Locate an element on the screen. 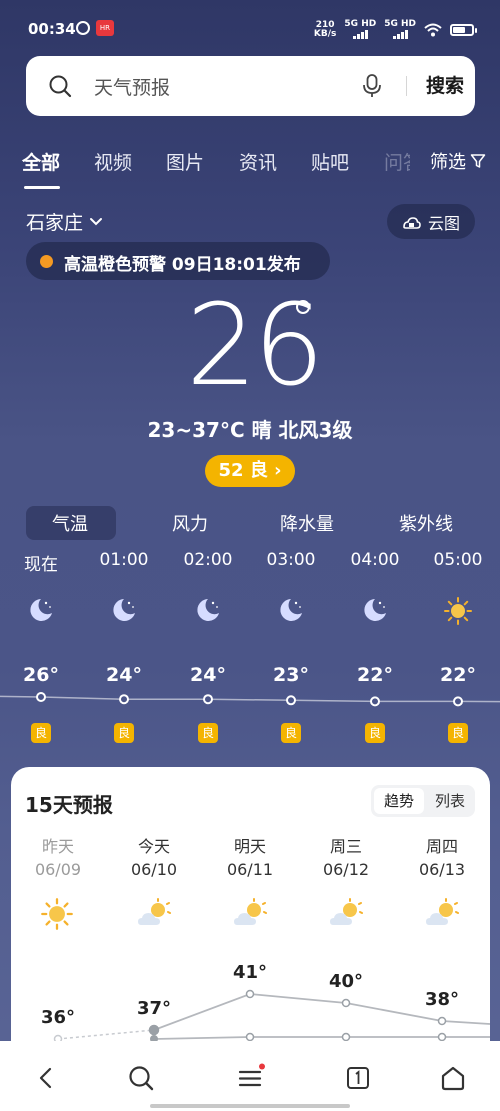 The width and height of the screenshot is (500, 1111). aqi-badge: 52 良 › is located at coordinates (250, 471).